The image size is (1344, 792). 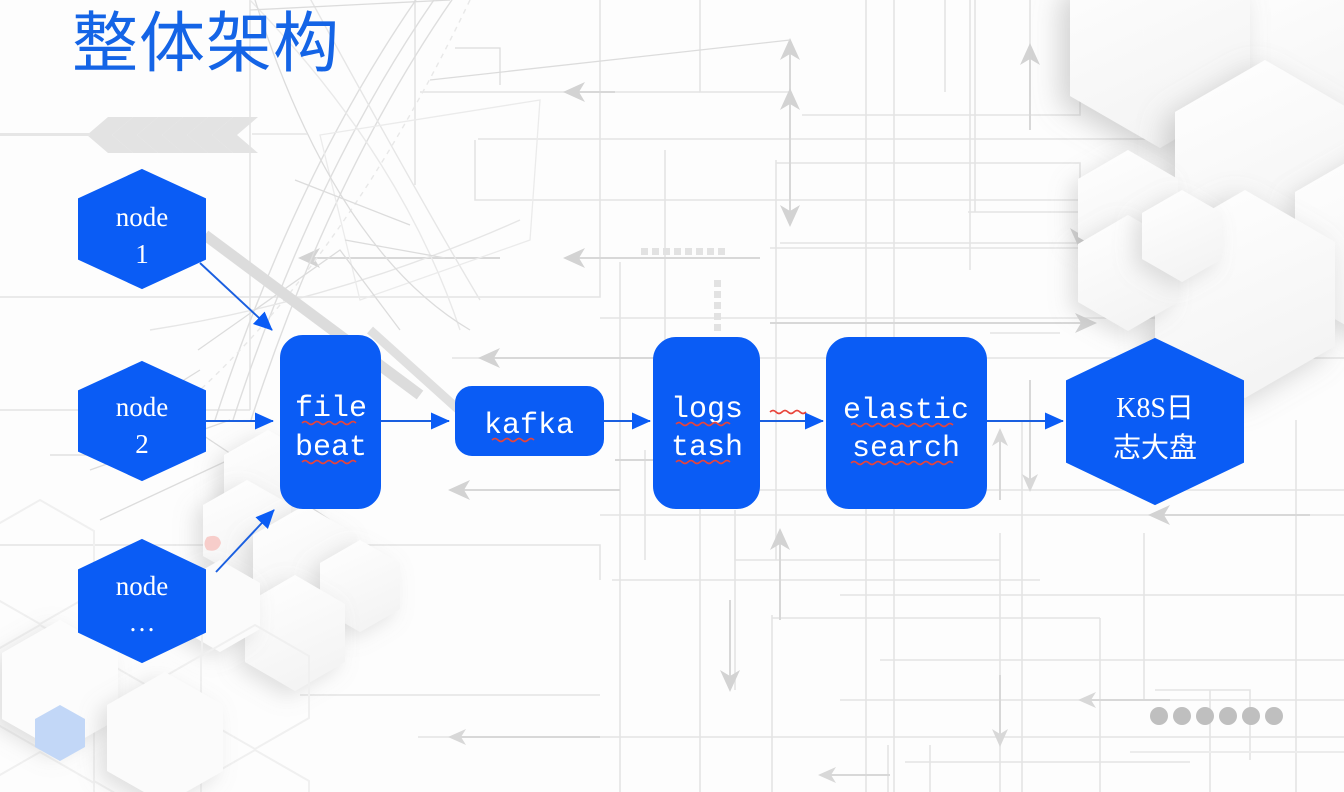 I want to click on node-dashboard: K8S日 志大盘, so click(x=1155, y=421).